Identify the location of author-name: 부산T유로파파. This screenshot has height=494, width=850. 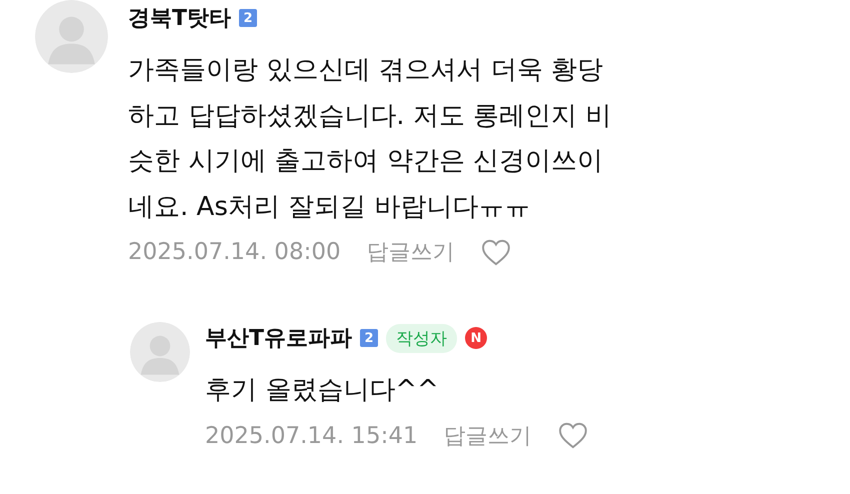
(278, 338).